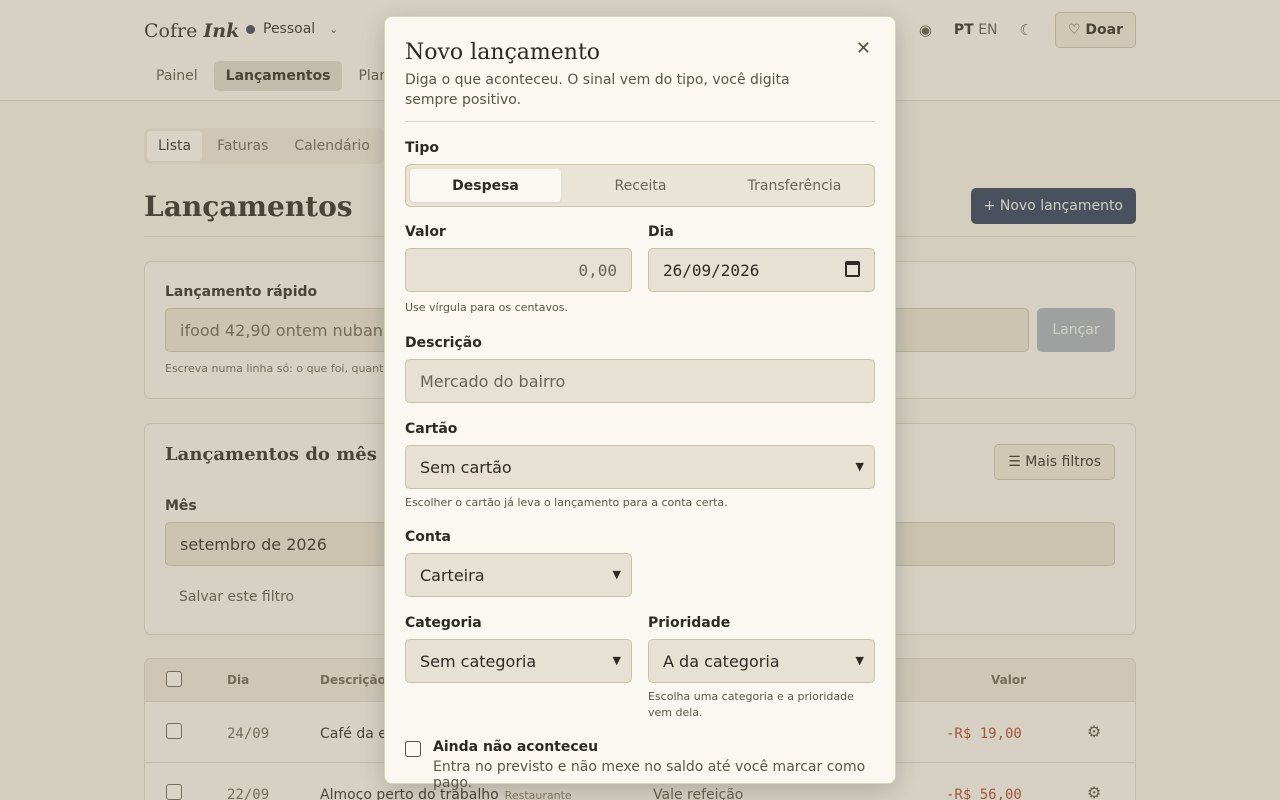  I want to click on valor-input: 0,00, so click(518, 270).